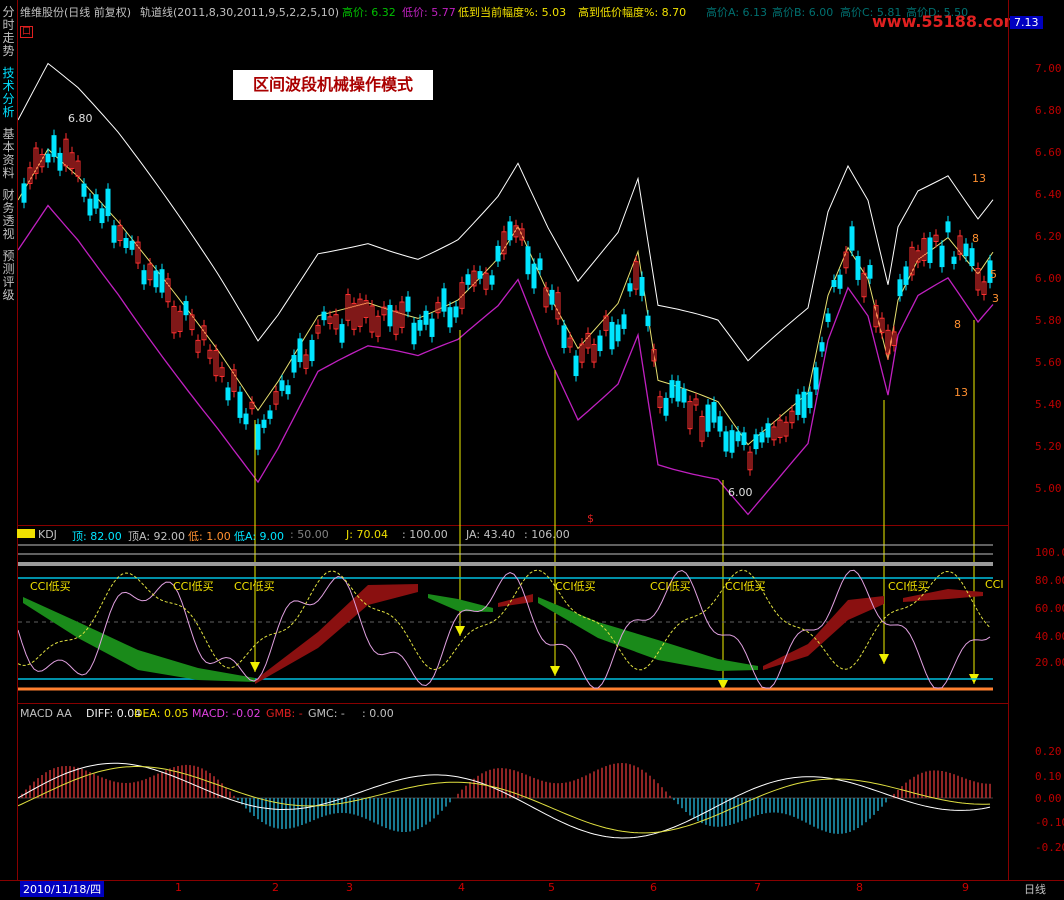 The image size is (1064, 900). What do you see at coordinates (1048, 798) in the screenshot?
I see `macd-tick: 0.00` at bounding box center [1048, 798].